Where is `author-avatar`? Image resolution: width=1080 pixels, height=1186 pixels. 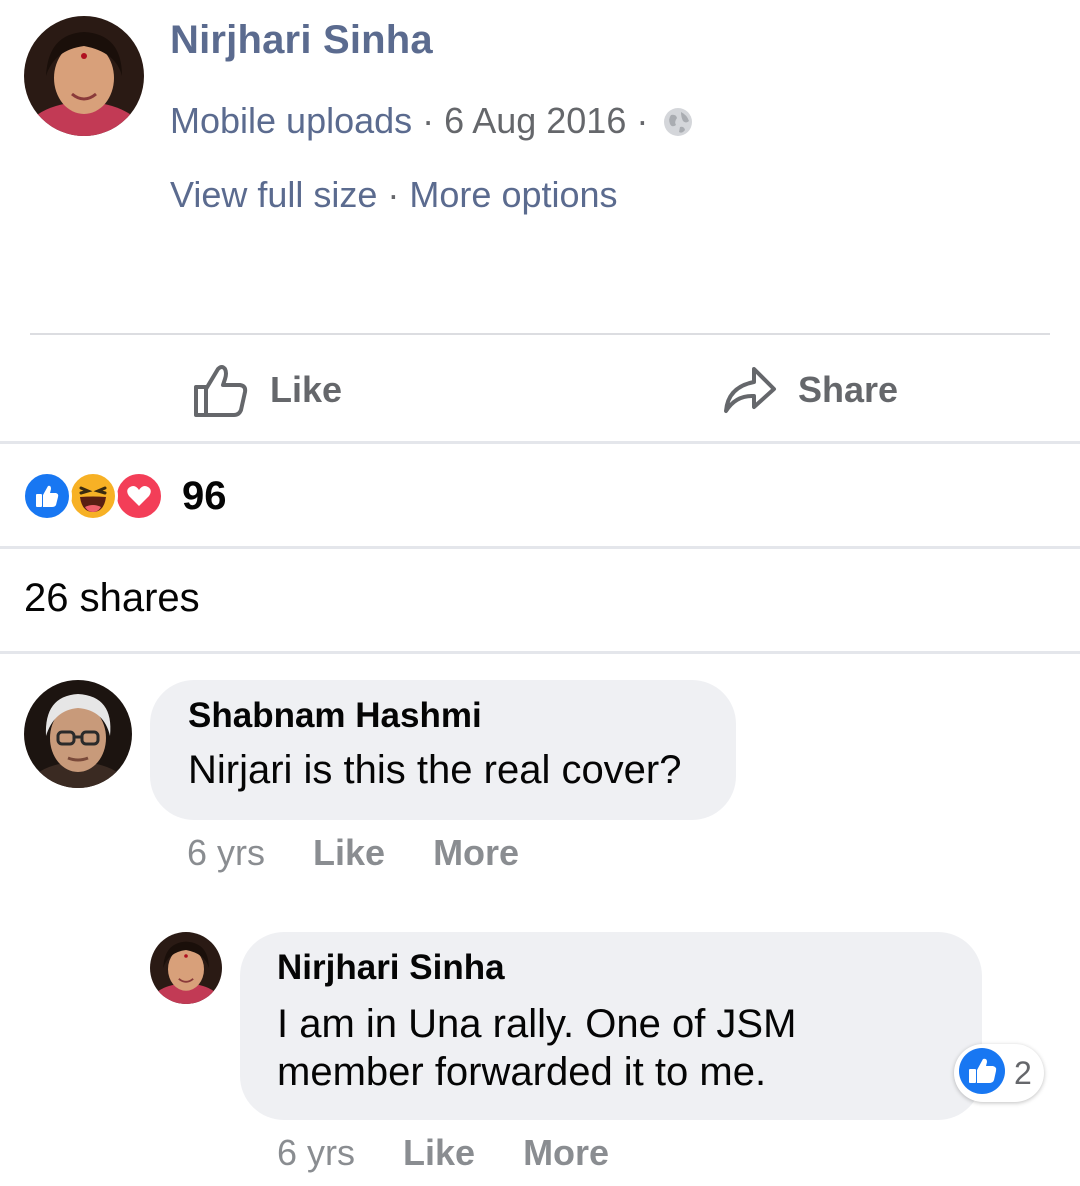
author-avatar is located at coordinates (84, 76).